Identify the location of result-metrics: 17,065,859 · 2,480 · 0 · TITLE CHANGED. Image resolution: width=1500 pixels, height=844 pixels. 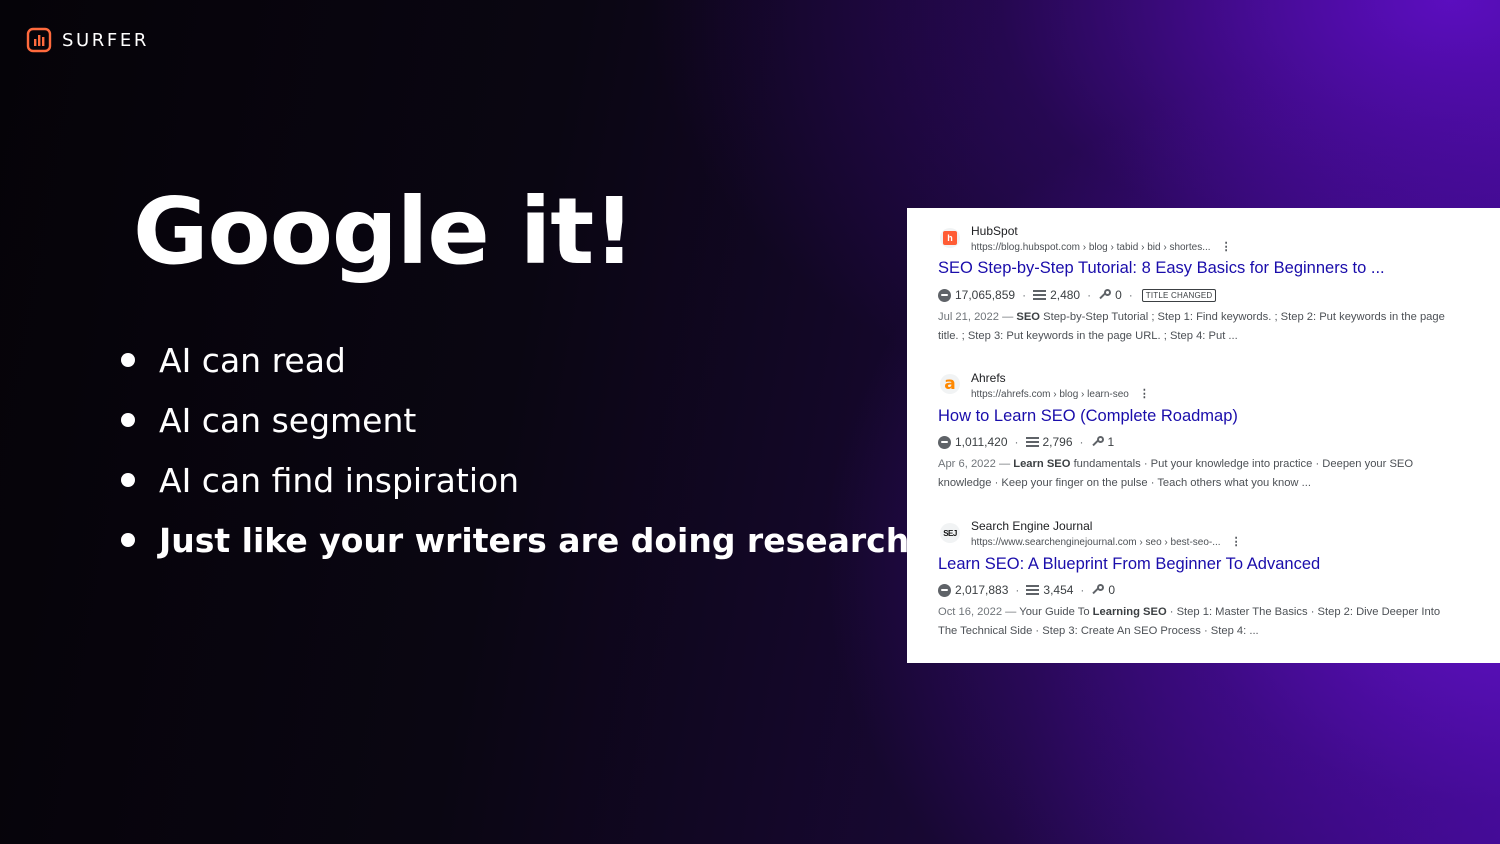
(1077, 295).